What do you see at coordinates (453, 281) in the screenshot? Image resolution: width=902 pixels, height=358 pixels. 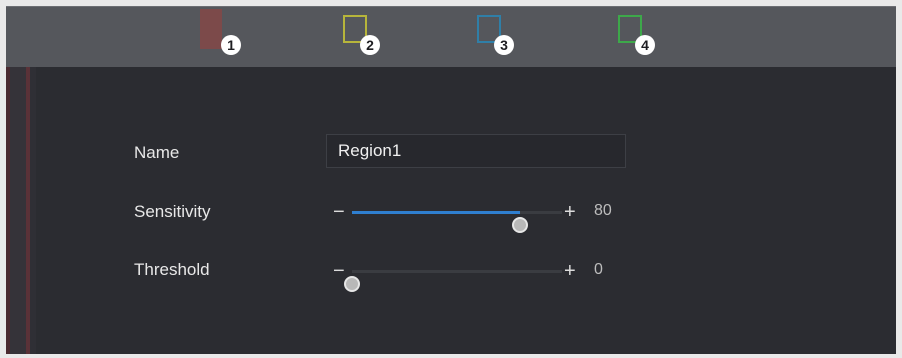 I see `threshold-slider-track` at bounding box center [453, 281].